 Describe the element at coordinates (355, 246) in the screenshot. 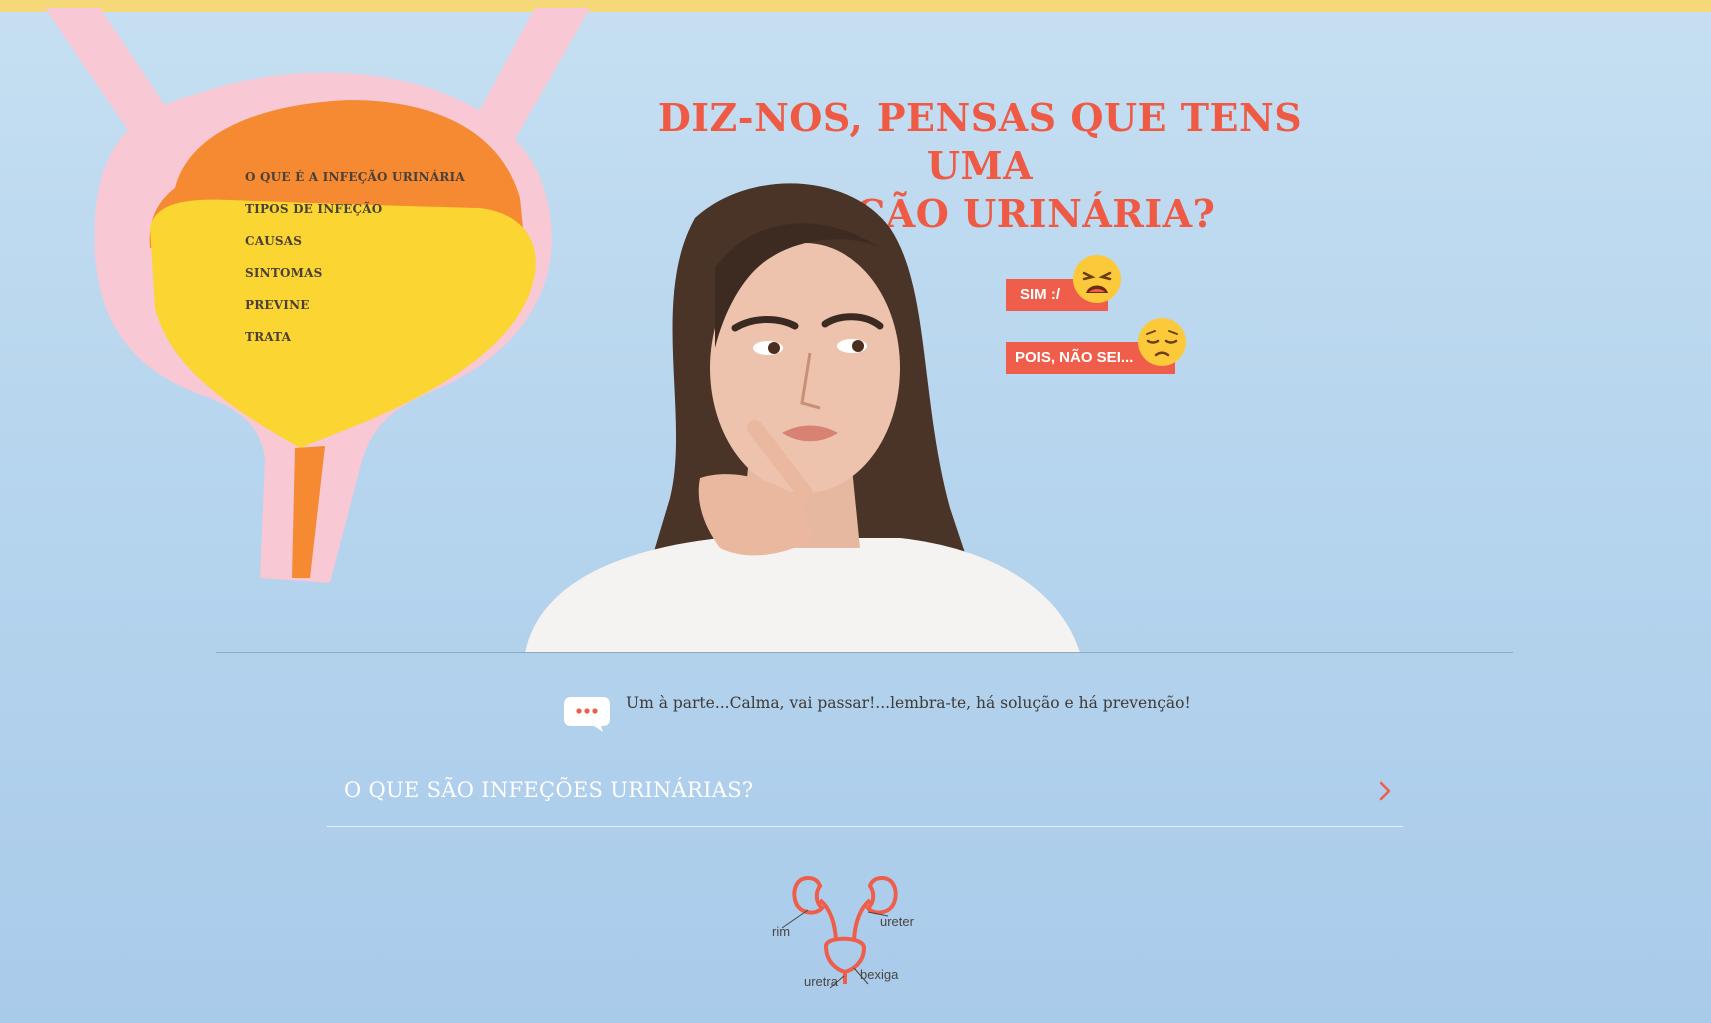

I see `nav-item-causas: CAUSAS` at that location.